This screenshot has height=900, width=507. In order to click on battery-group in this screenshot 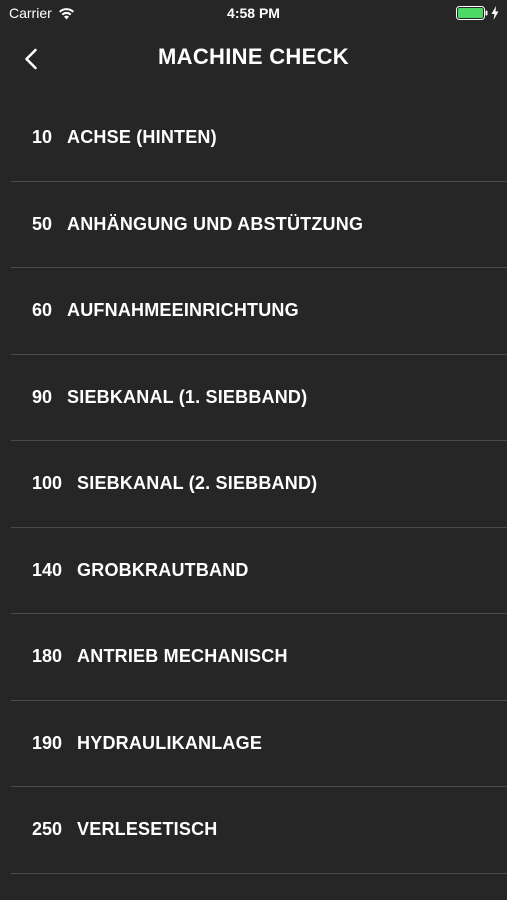, I will do `click(477, 13)`.